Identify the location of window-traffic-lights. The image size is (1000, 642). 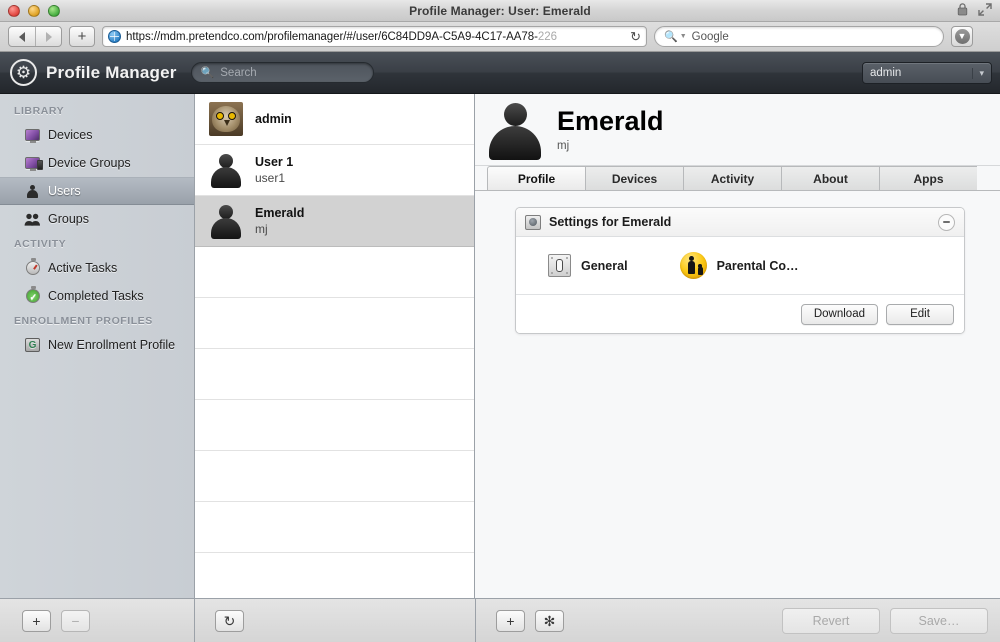
(34, 11).